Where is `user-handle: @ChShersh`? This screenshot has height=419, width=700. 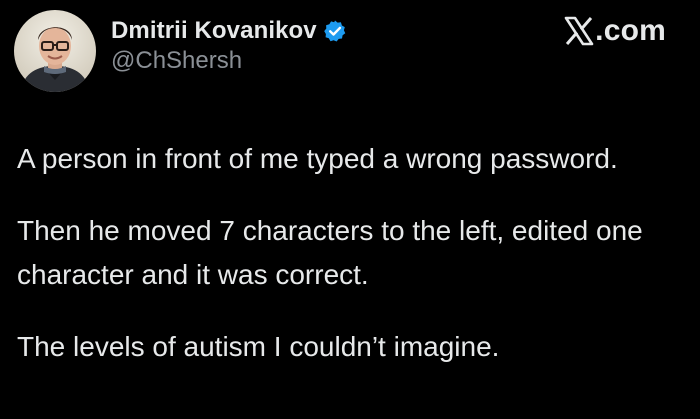
user-handle: @ChShersh is located at coordinates (229, 61).